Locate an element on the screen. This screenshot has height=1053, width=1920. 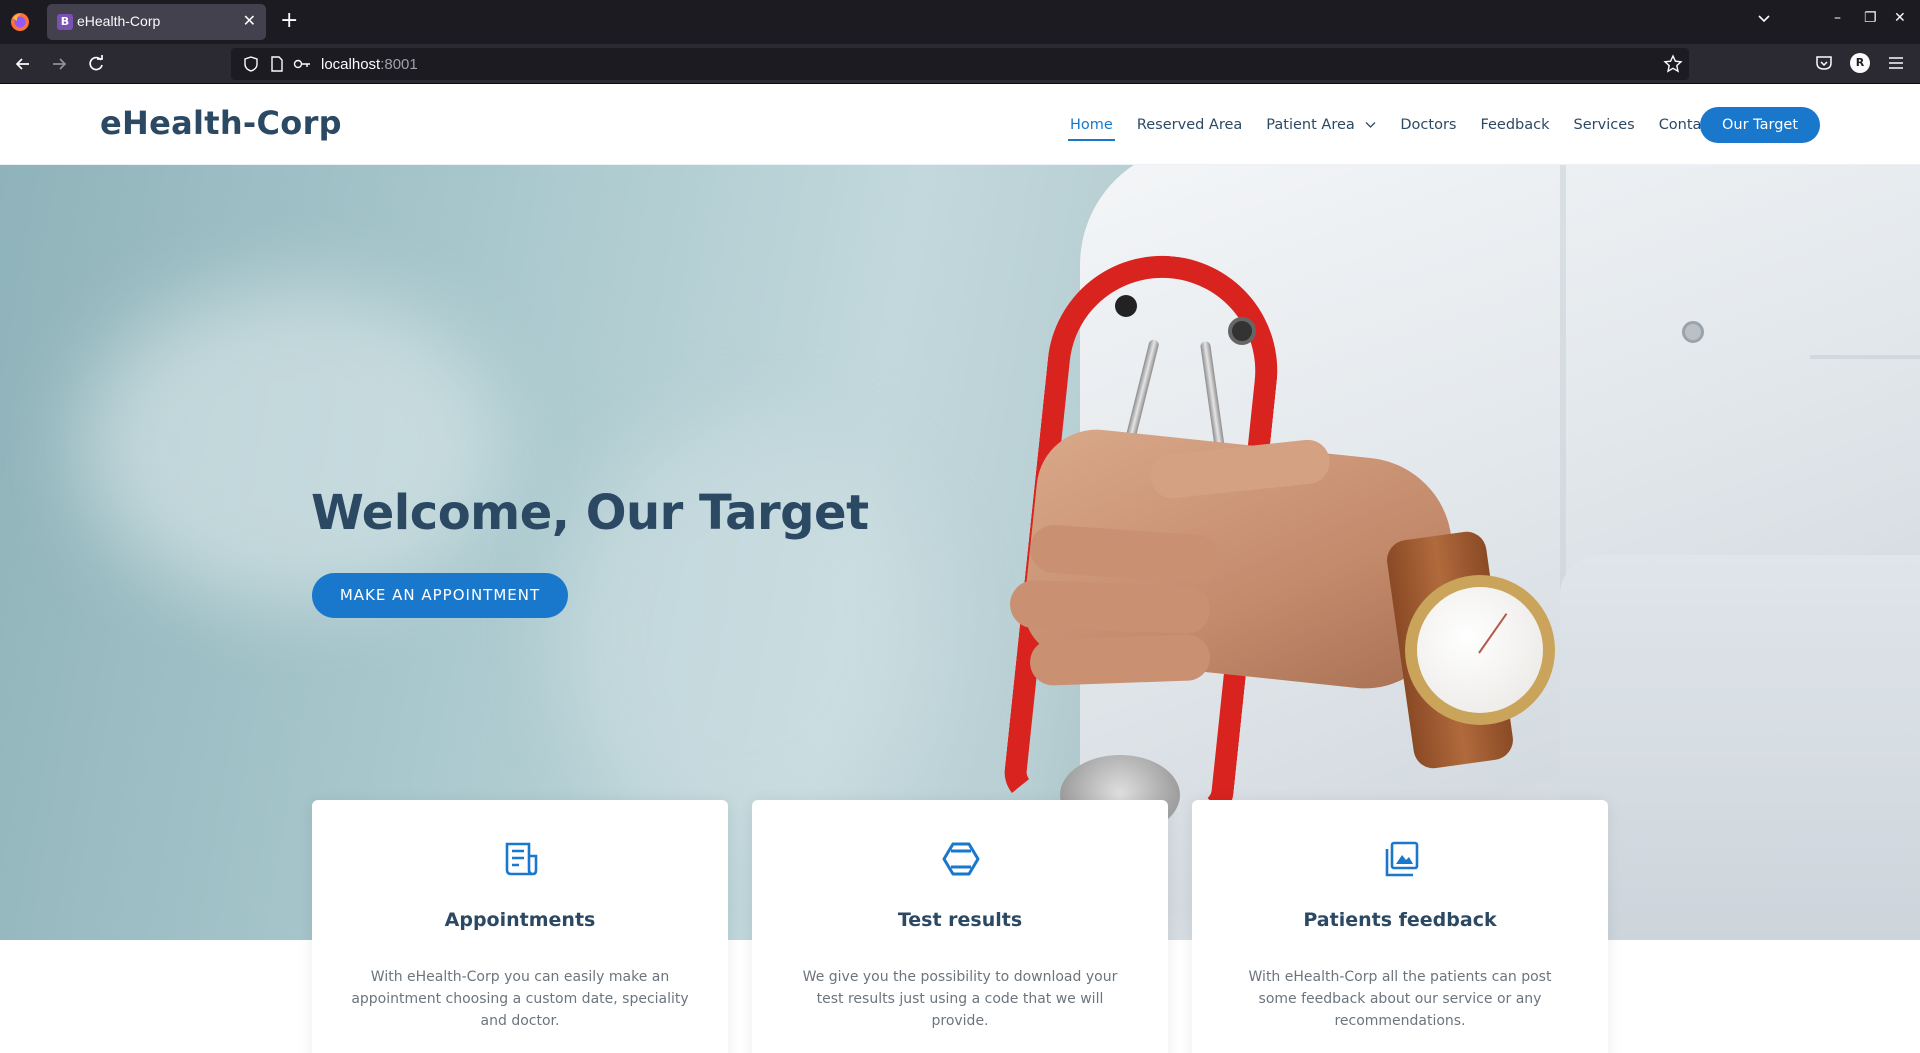
browser-tab-active: B eHealth-Corp ✕ is located at coordinates (156, 22).